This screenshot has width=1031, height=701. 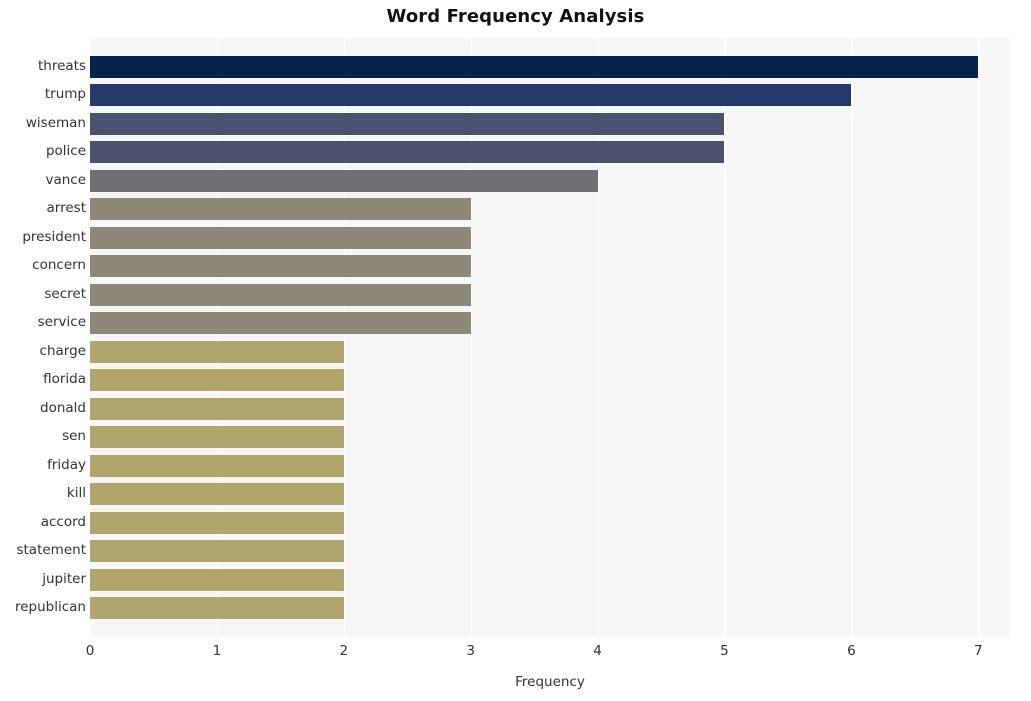 I want to click on y-tick-label: vance, so click(x=65, y=179).